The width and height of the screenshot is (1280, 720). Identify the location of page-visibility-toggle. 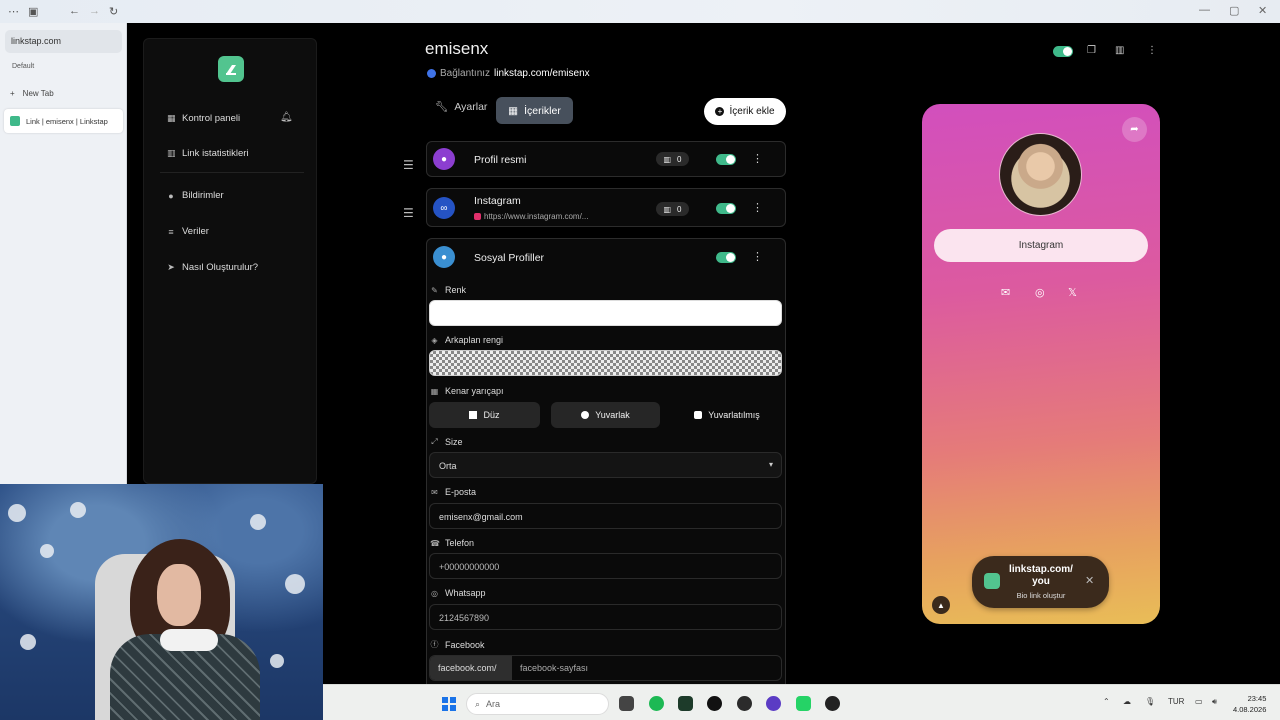
(1063, 51).